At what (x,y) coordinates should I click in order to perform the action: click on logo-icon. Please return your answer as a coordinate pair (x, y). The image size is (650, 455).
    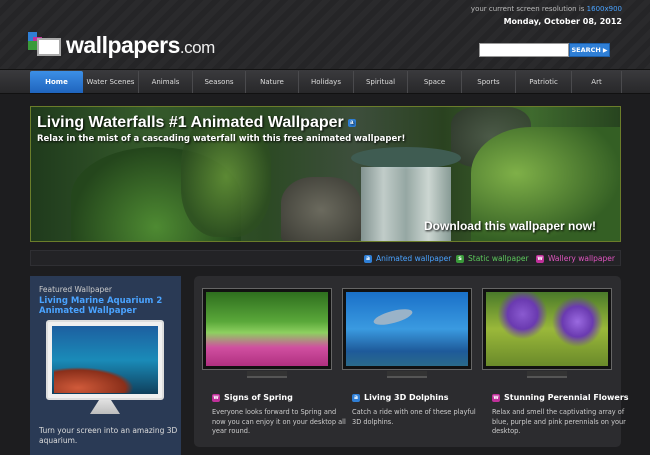
    Looking at the image, I should click on (46, 45).